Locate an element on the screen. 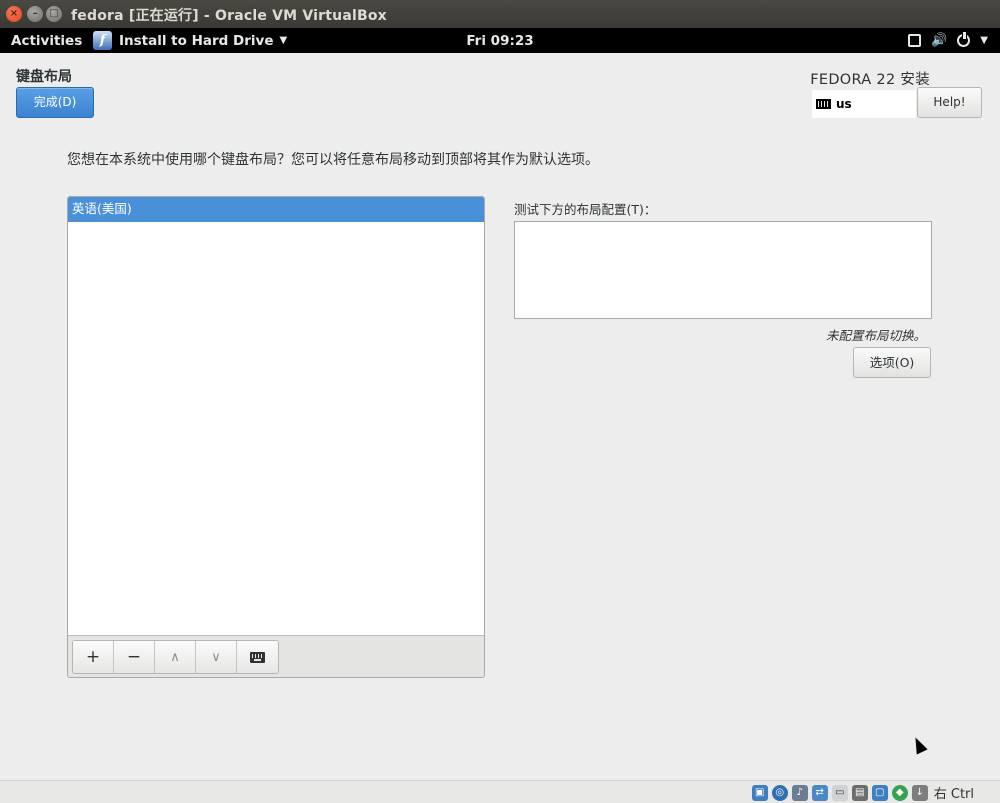 The image size is (1000, 803). close-icon: × is located at coordinates (14, 14).